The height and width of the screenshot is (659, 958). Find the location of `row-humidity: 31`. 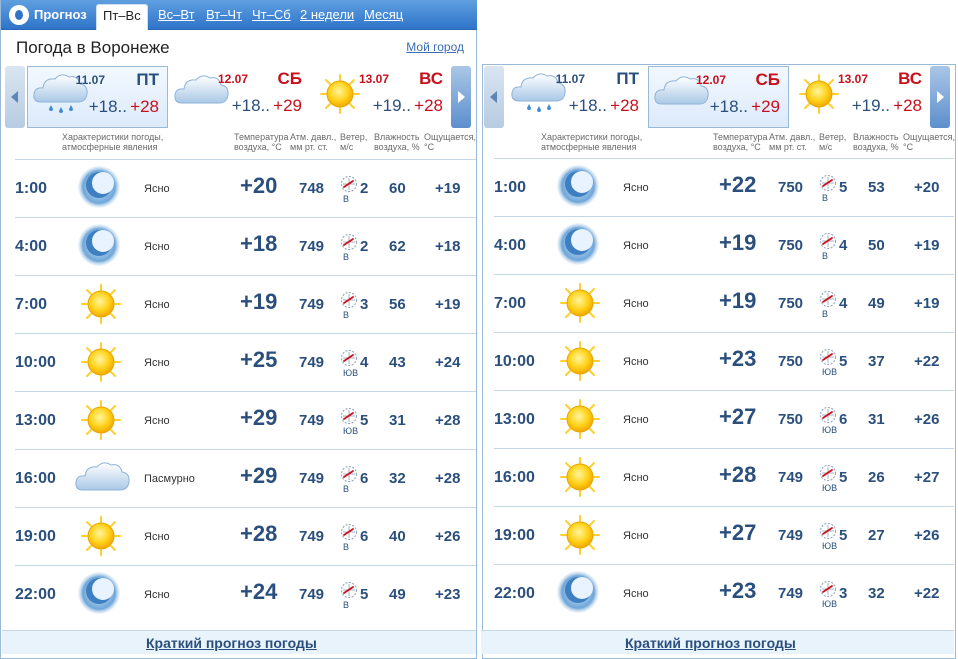

row-humidity: 31 is located at coordinates (876, 419).